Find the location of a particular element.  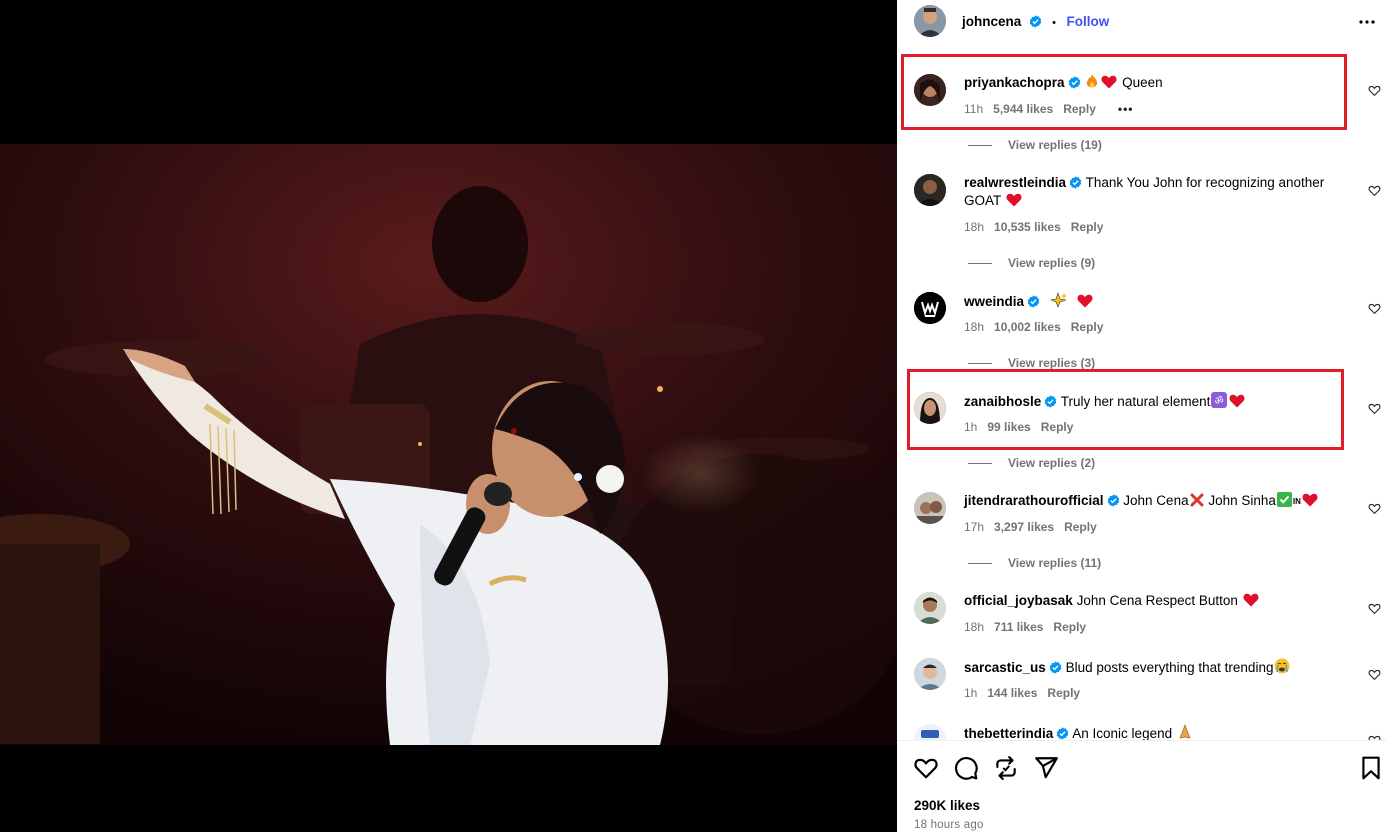

cross-mark-emoji-icon is located at coordinates (1197, 500).